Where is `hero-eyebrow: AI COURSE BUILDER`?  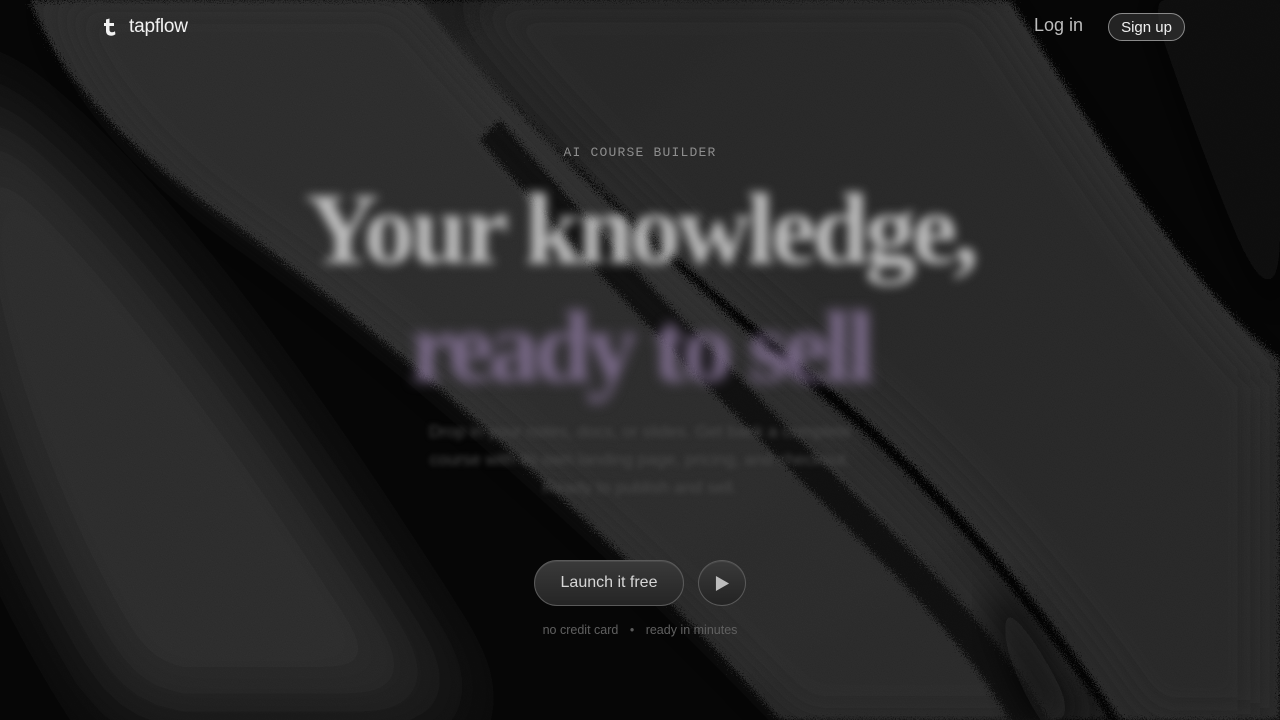 hero-eyebrow: AI COURSE BUILDER is located at coordinates (640, 152).